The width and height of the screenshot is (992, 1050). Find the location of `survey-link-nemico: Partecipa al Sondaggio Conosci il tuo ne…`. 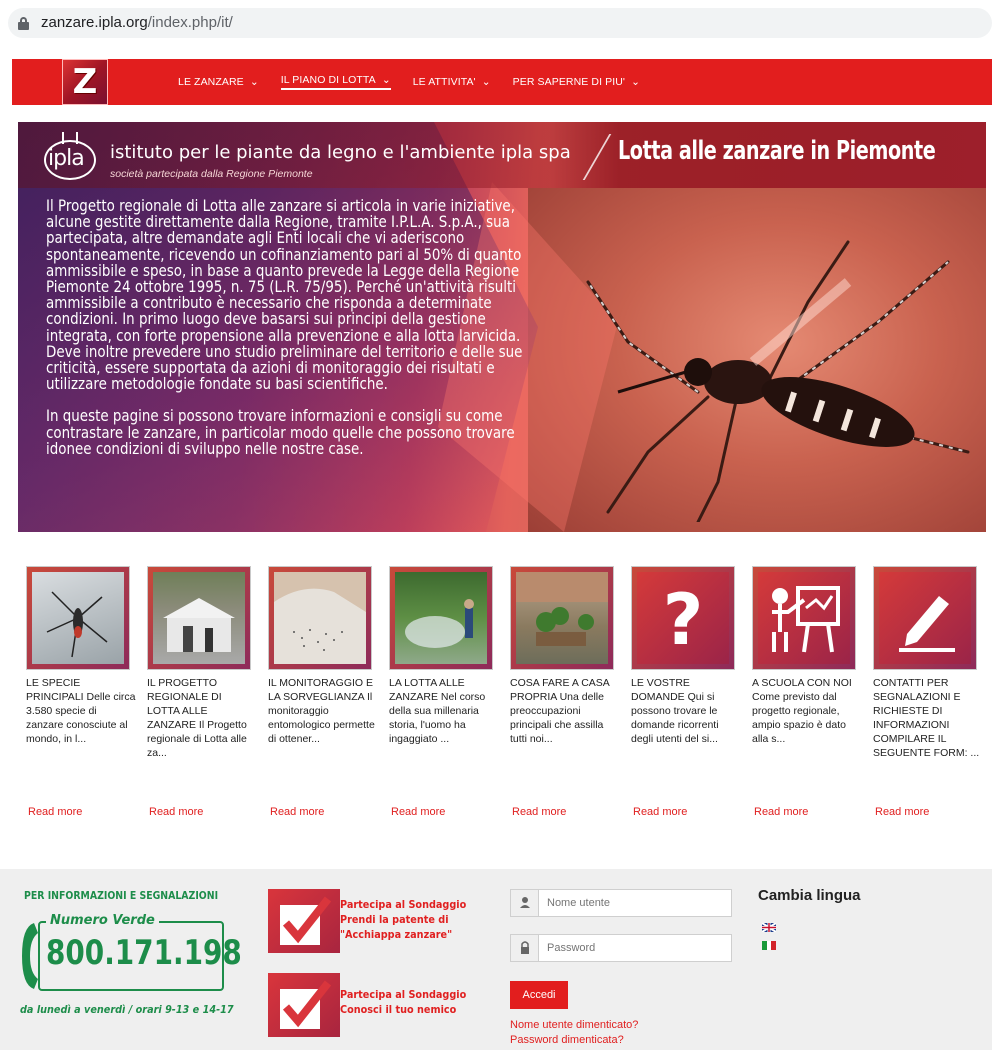

survey-link-nemico: Partecipa al Sondaggio Conosci il tuo ne… is located at coordinates (403, 1002).